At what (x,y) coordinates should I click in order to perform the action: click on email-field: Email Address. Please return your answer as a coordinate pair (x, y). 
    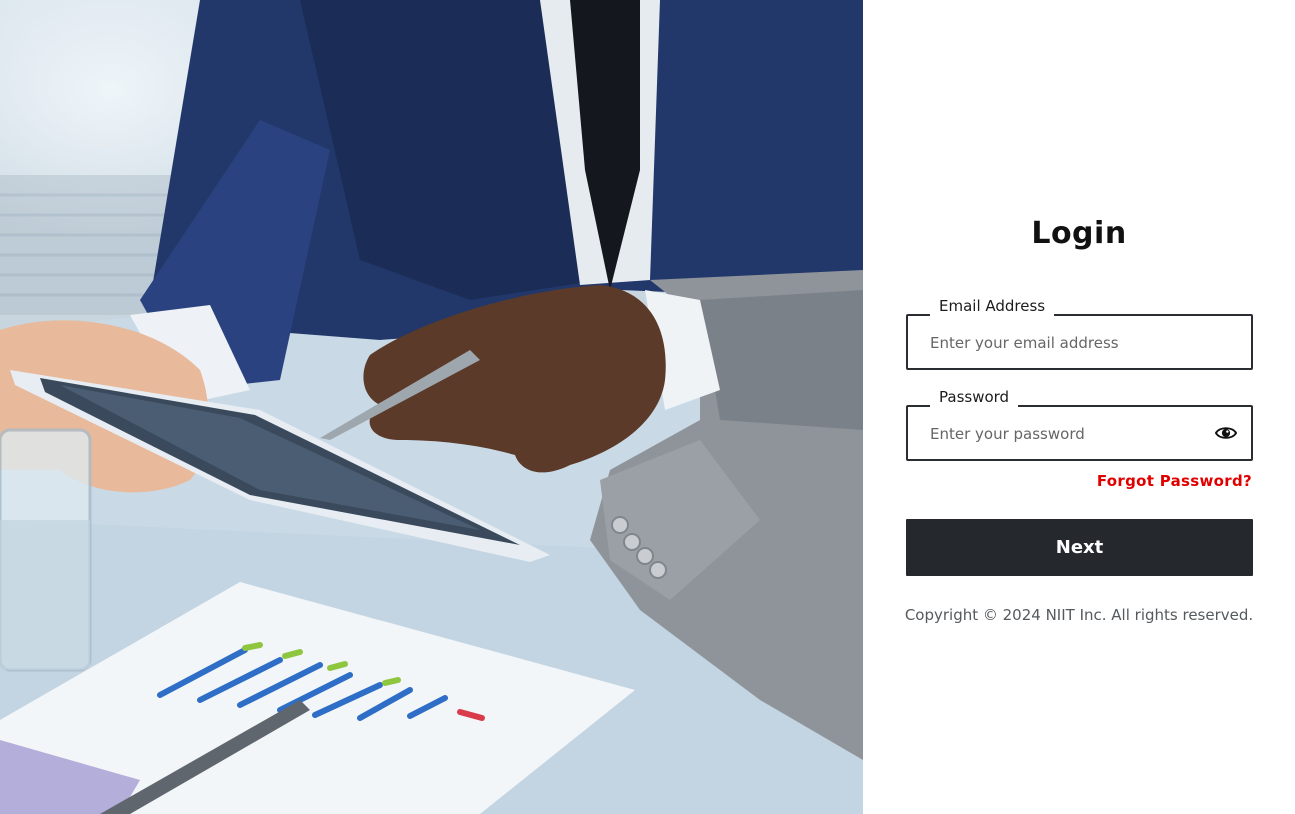
    Looking at the image, I should click on (1079, 332).